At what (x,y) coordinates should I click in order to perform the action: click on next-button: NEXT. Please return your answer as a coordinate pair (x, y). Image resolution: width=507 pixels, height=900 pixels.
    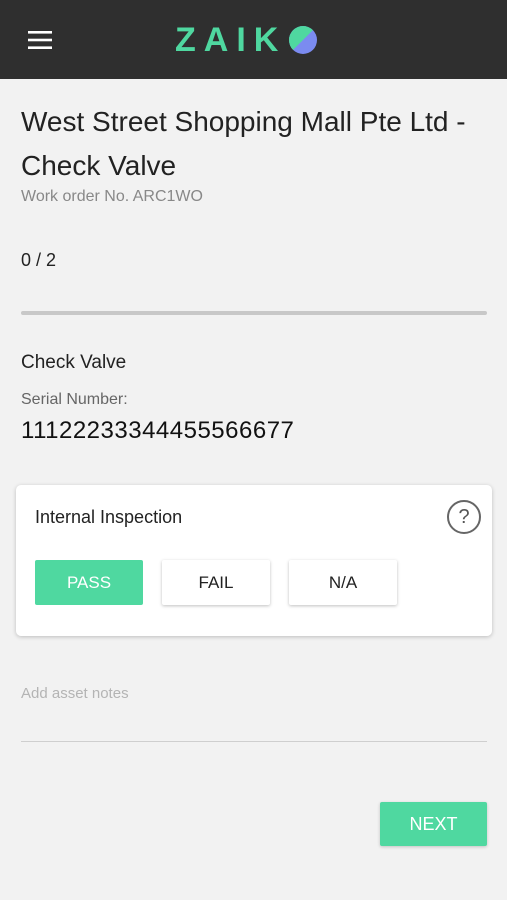
    Looking at the image, I should click on (433, 824).